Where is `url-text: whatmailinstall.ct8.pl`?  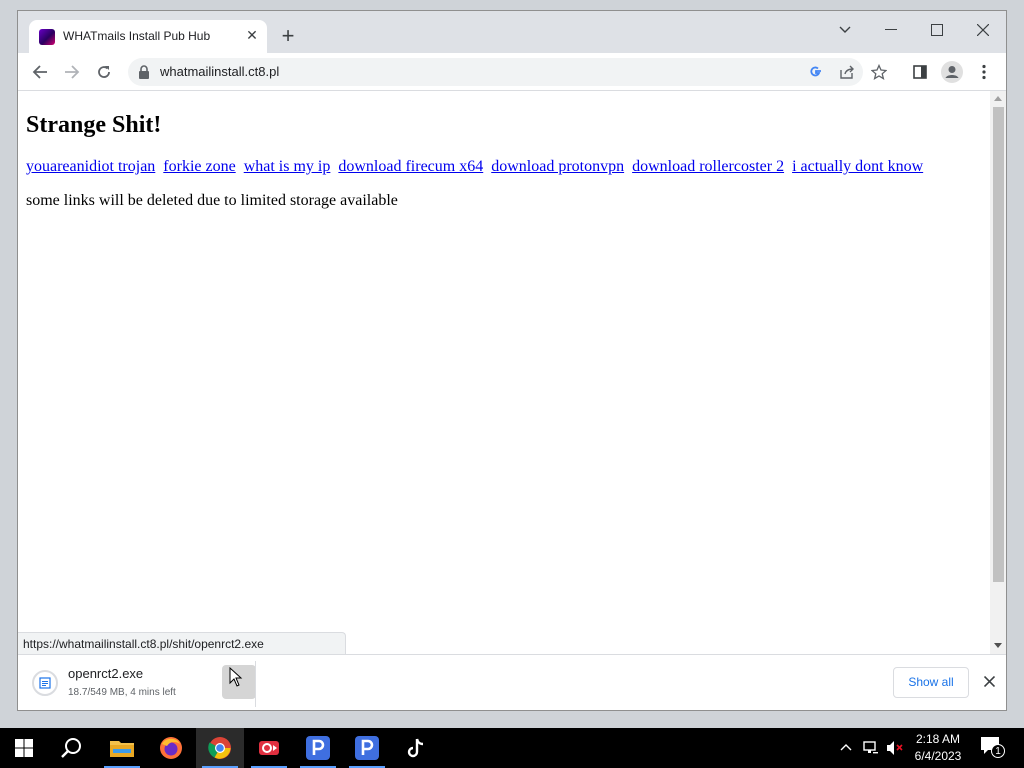
url-text: whatmailinstall.ct8.pl is located at coordinates (219, 71).